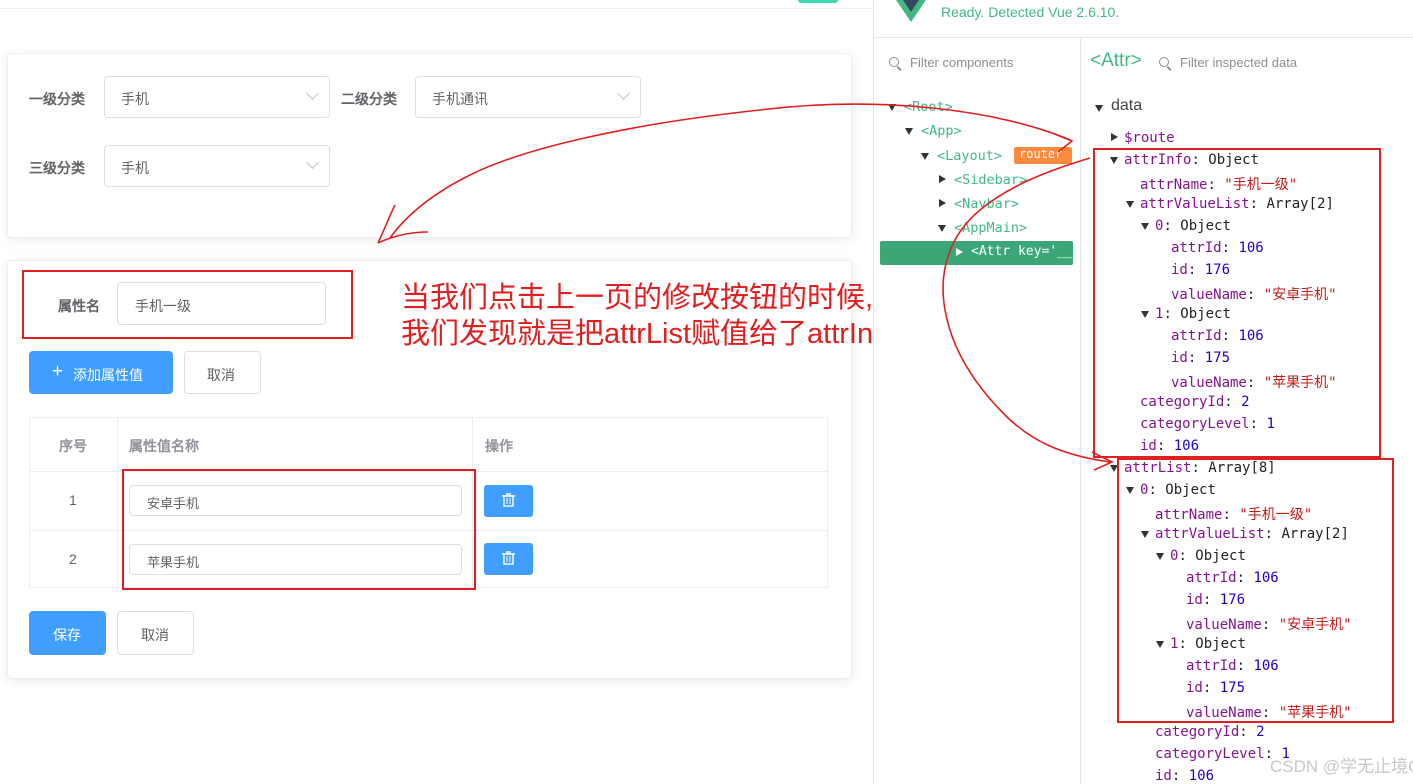 The image size is (1413, 784). I want to click on level3-value: 手机, so click(135, 168).